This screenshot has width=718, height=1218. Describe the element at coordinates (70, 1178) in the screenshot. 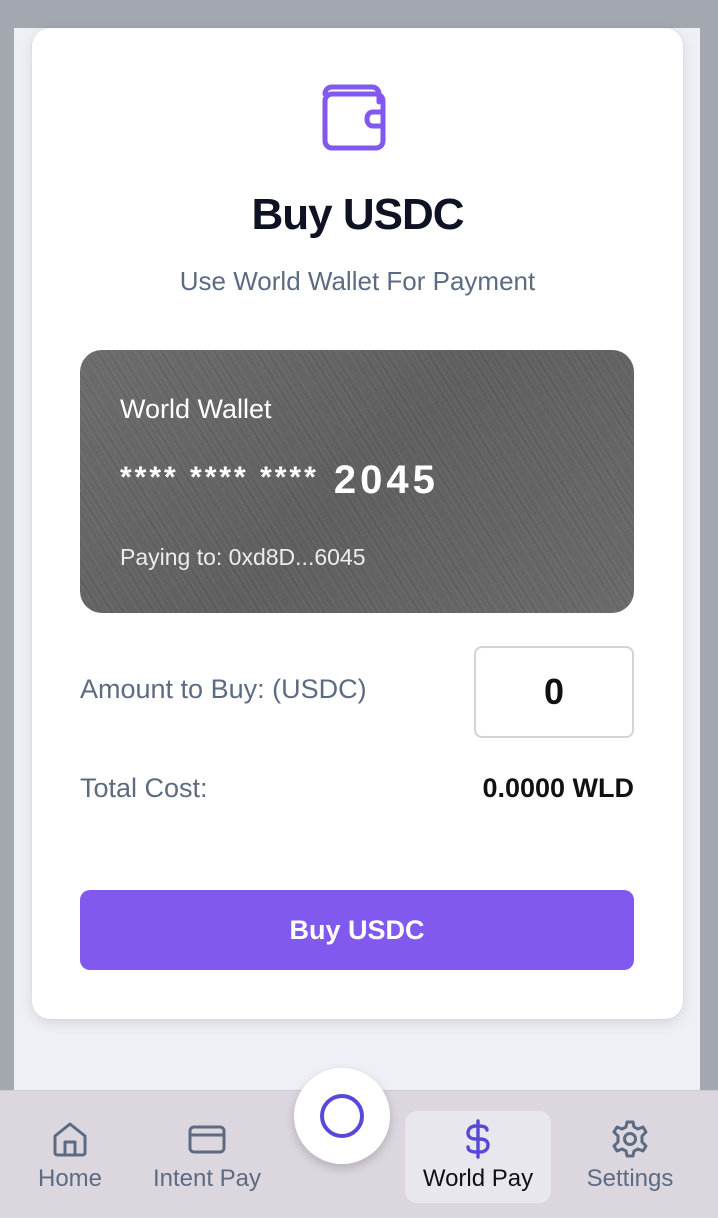

I see `nav-label-home: Home` at that location.